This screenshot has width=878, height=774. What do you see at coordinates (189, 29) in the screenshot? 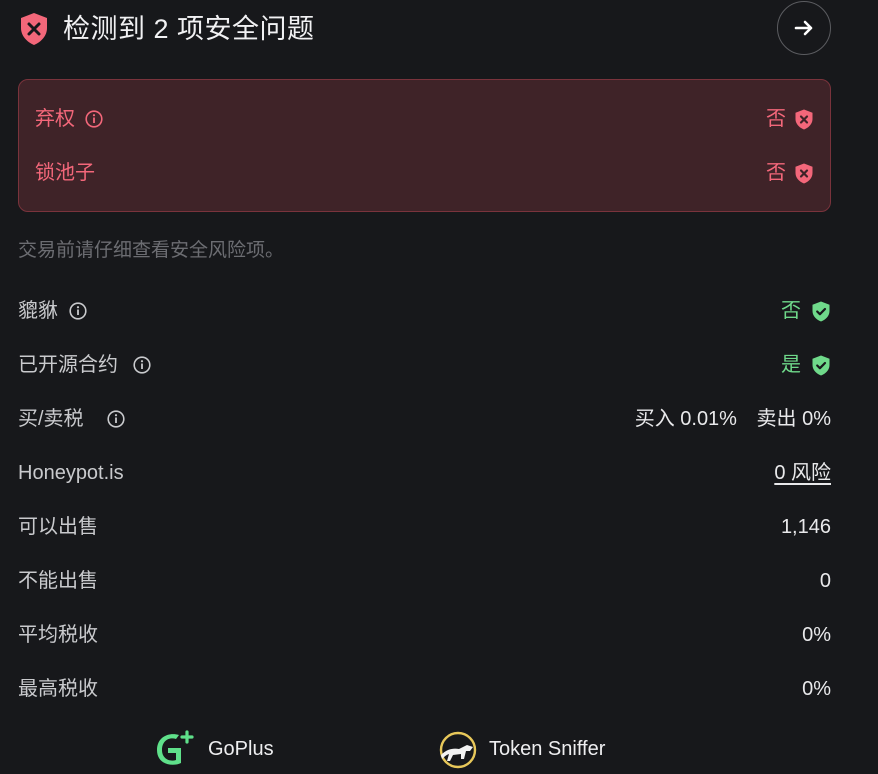
I see `page-title: 检测到 2 项安全问题` at bounding box center [189, 29].